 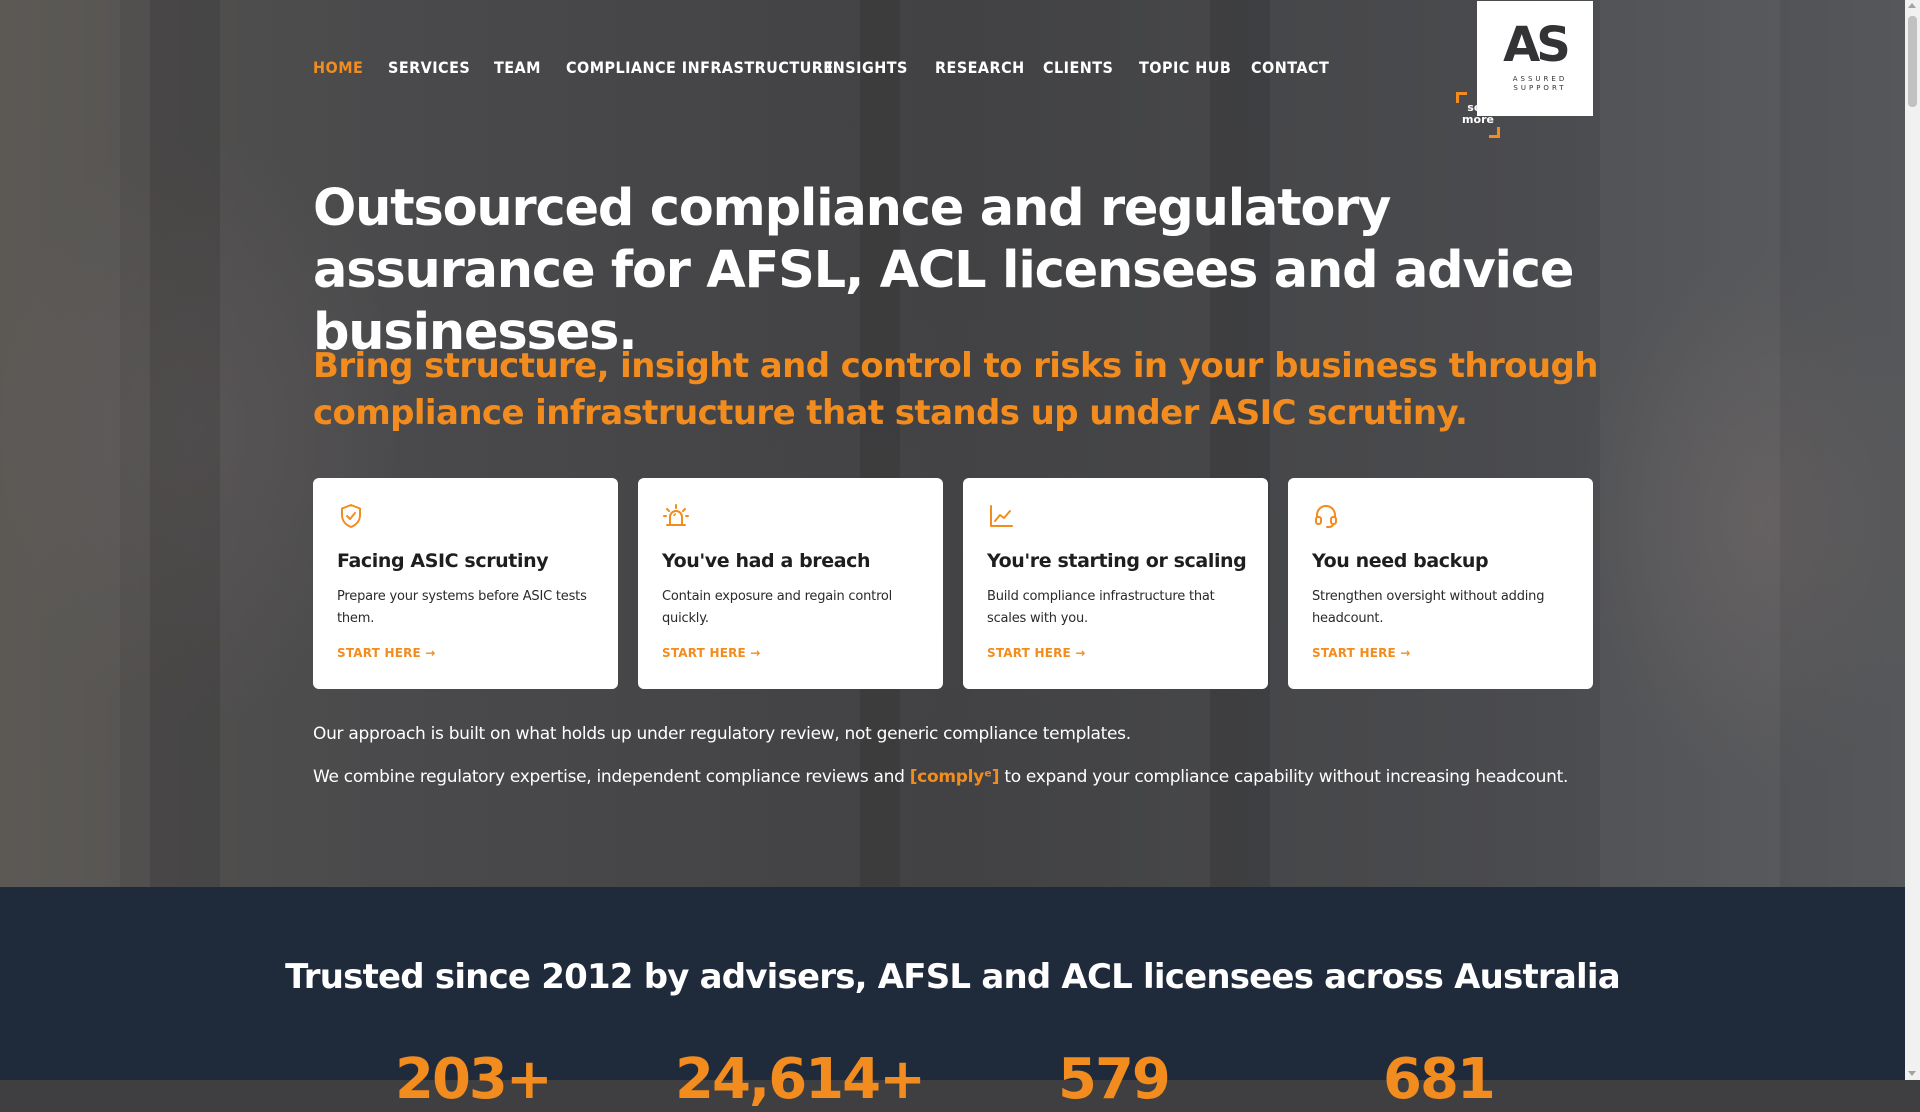 What do you see at coordinates (1078, 67) in the screenshot?
I see `nav-item-clients: CLIENTS` at bounding box center [1078, 67].